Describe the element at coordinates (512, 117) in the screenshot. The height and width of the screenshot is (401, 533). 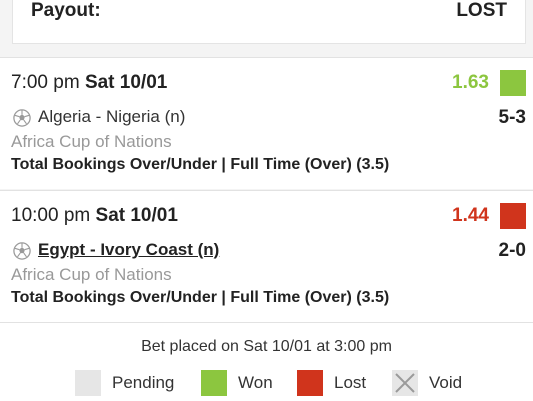
I see `match-score: 5-3` at that location.